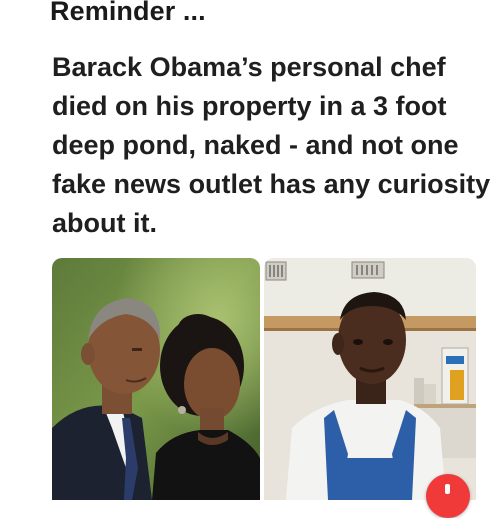  What do you see at coordinates (447, 489) in the screenshot?
I see `record-icon` at bounding box center [447, 489].